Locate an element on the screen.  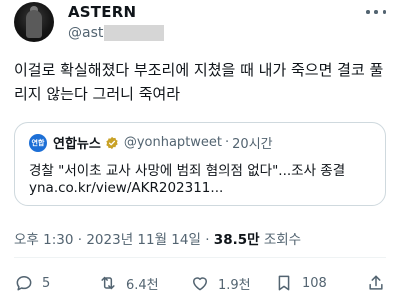
handle-text: @ast is located at coordinates (86, 33).